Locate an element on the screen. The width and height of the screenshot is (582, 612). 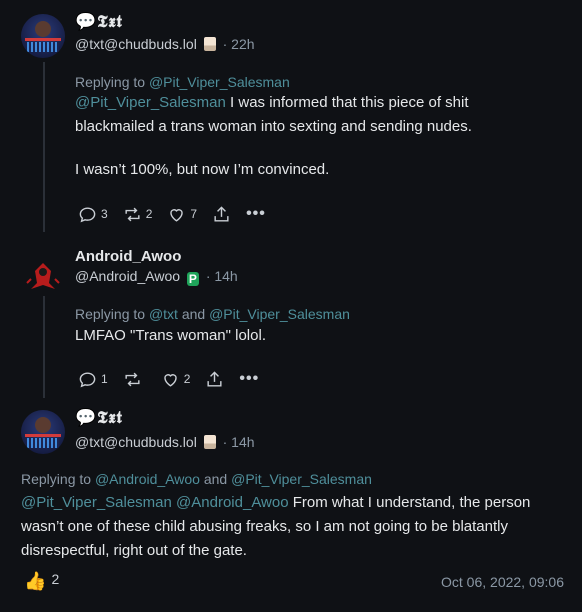
action-bar: 3 2 7 ••• is located at coordinates (179, 214).